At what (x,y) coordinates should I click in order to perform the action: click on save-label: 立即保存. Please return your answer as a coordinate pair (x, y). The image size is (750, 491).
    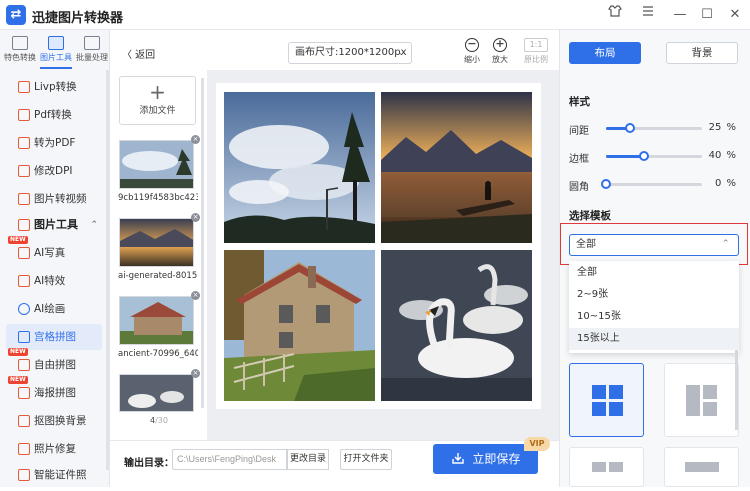
    Looking at the image, I should click on (496, 459).